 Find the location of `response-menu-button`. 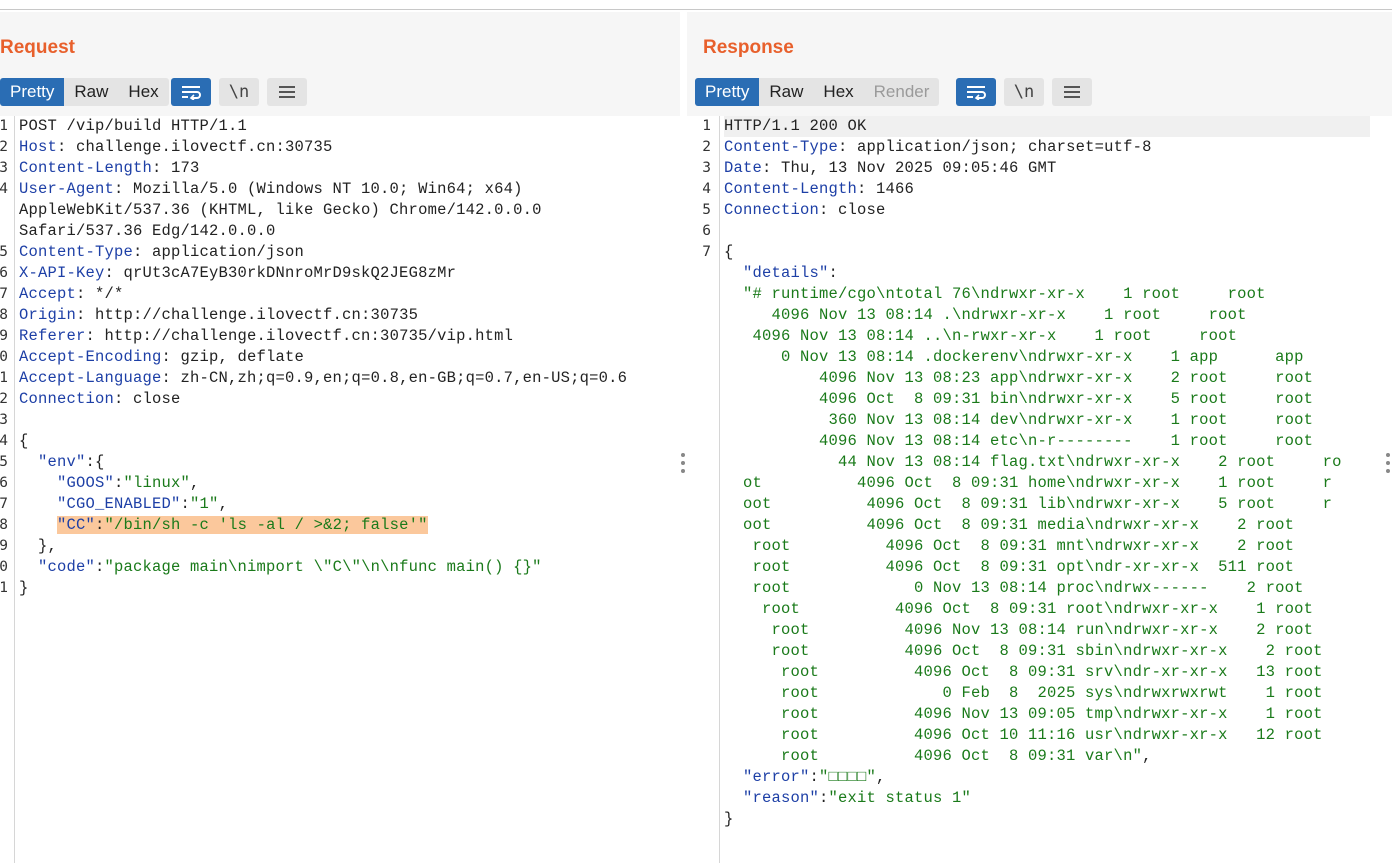

response-menu-button is located at coordinates (1072, 92).